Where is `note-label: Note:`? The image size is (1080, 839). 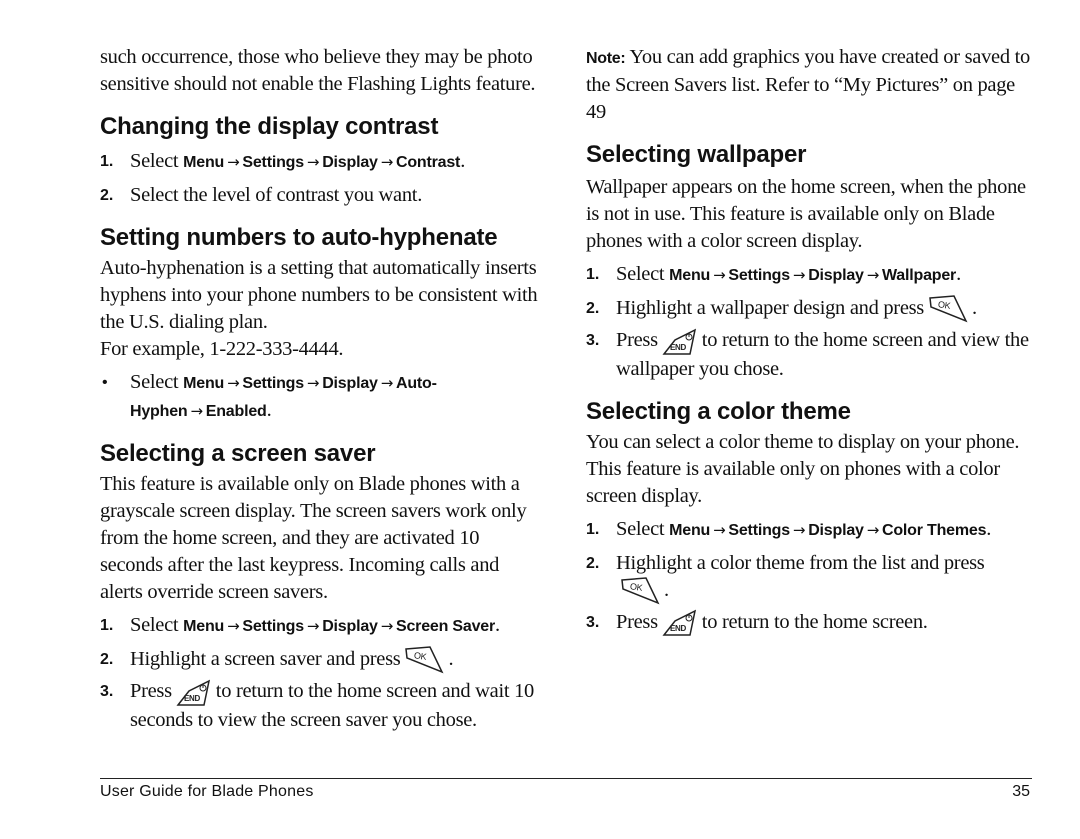
note-label: Note: is located at coordinates (606, 58).